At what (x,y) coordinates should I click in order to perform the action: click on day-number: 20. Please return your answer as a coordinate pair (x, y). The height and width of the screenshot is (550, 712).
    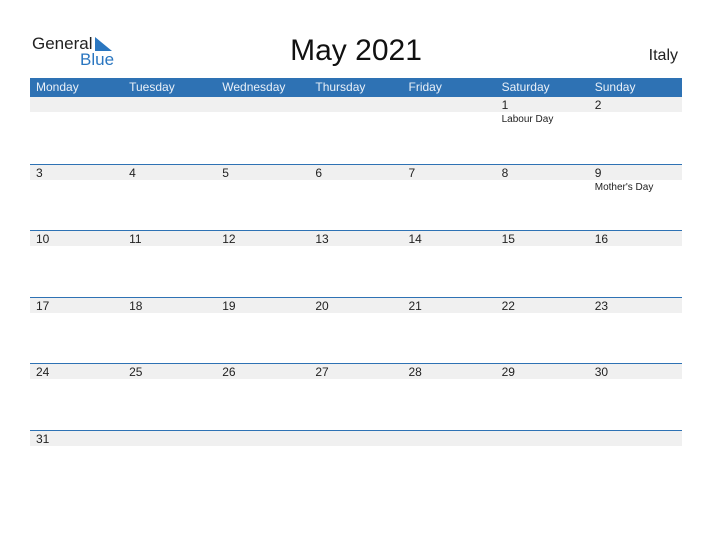
    Looking at the image, I should click on (356, 305).